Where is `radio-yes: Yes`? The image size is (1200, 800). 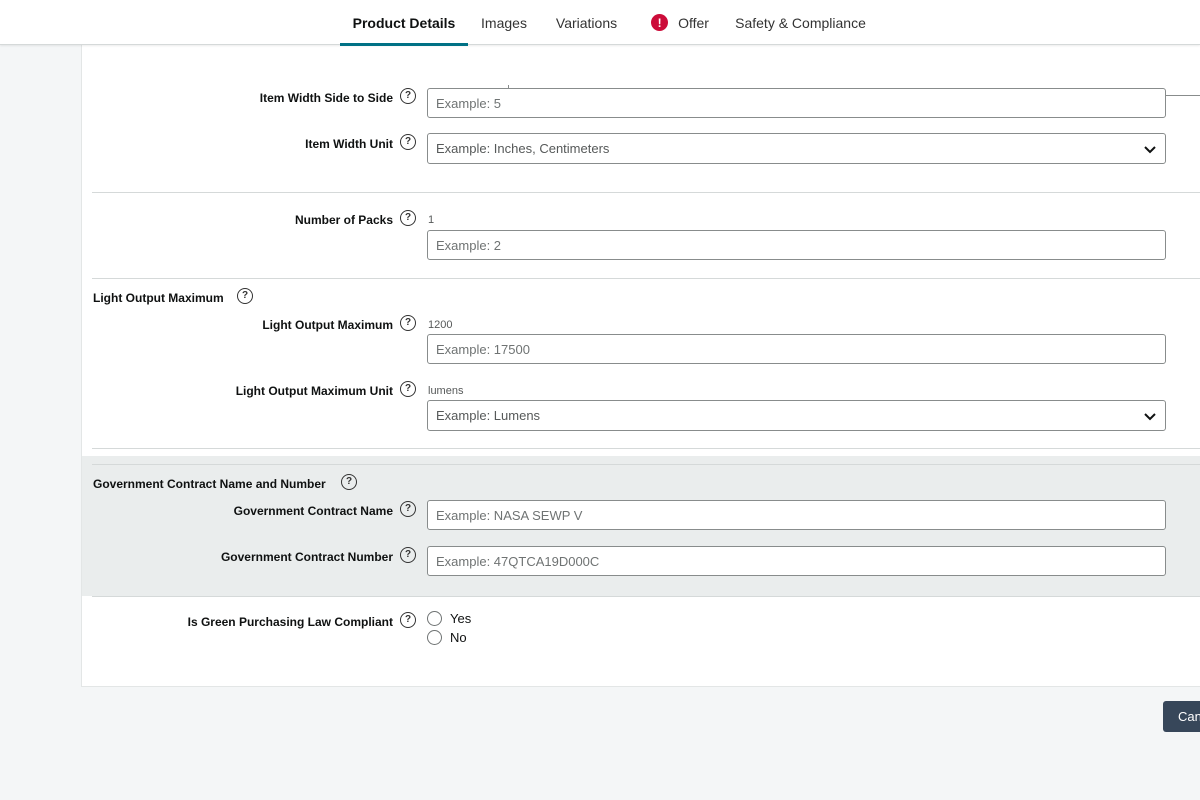
radio-yes: Yes is located at coordinates (449, 618).